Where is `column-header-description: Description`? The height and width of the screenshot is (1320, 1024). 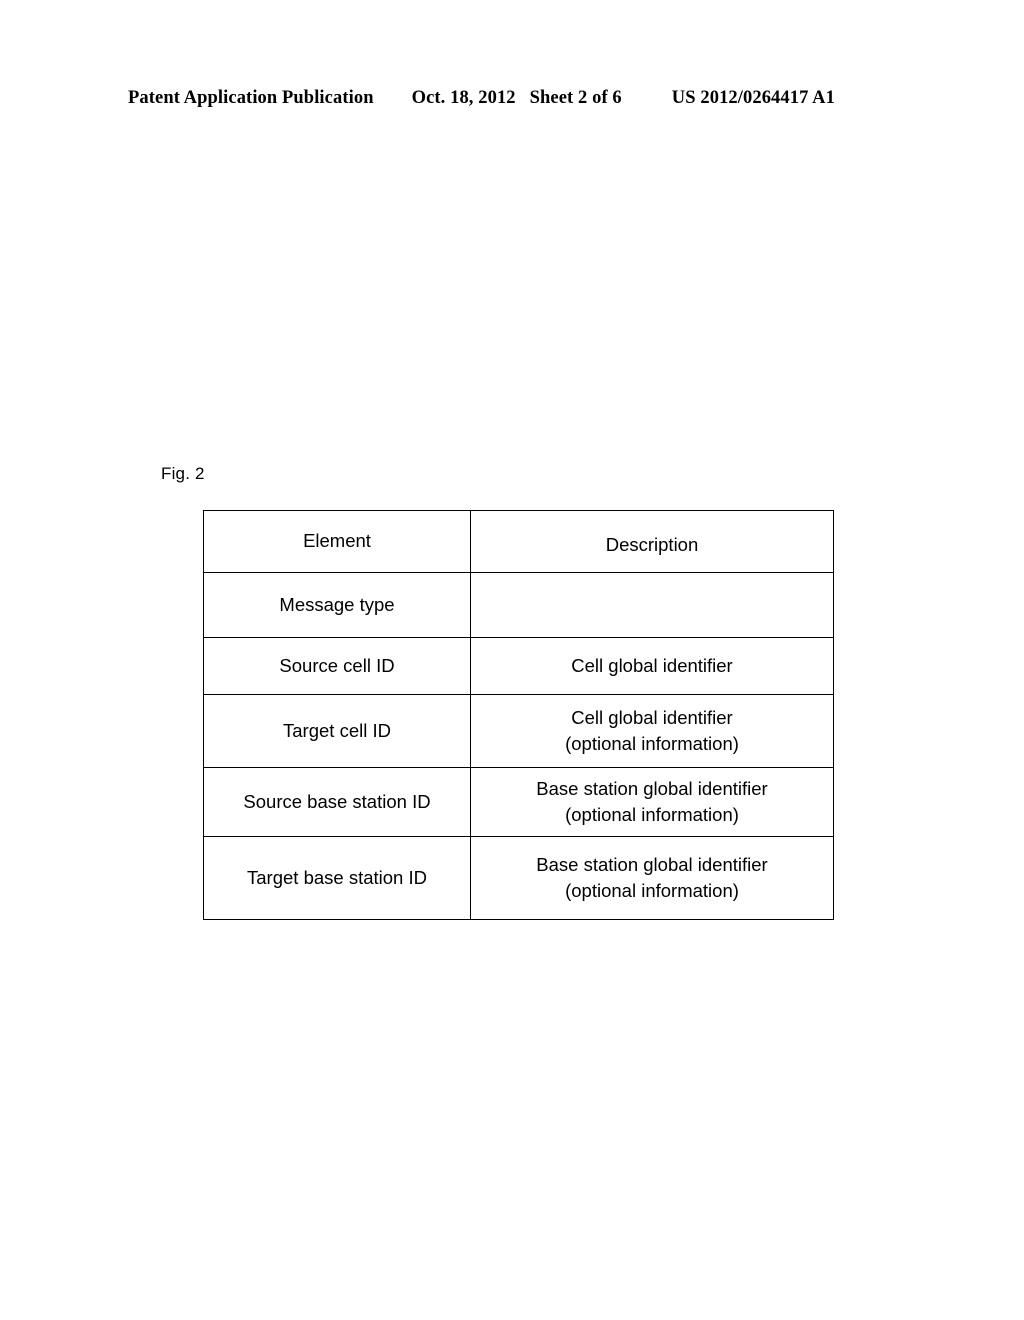
column-header-description: Description is located at coordinates (652, 541).